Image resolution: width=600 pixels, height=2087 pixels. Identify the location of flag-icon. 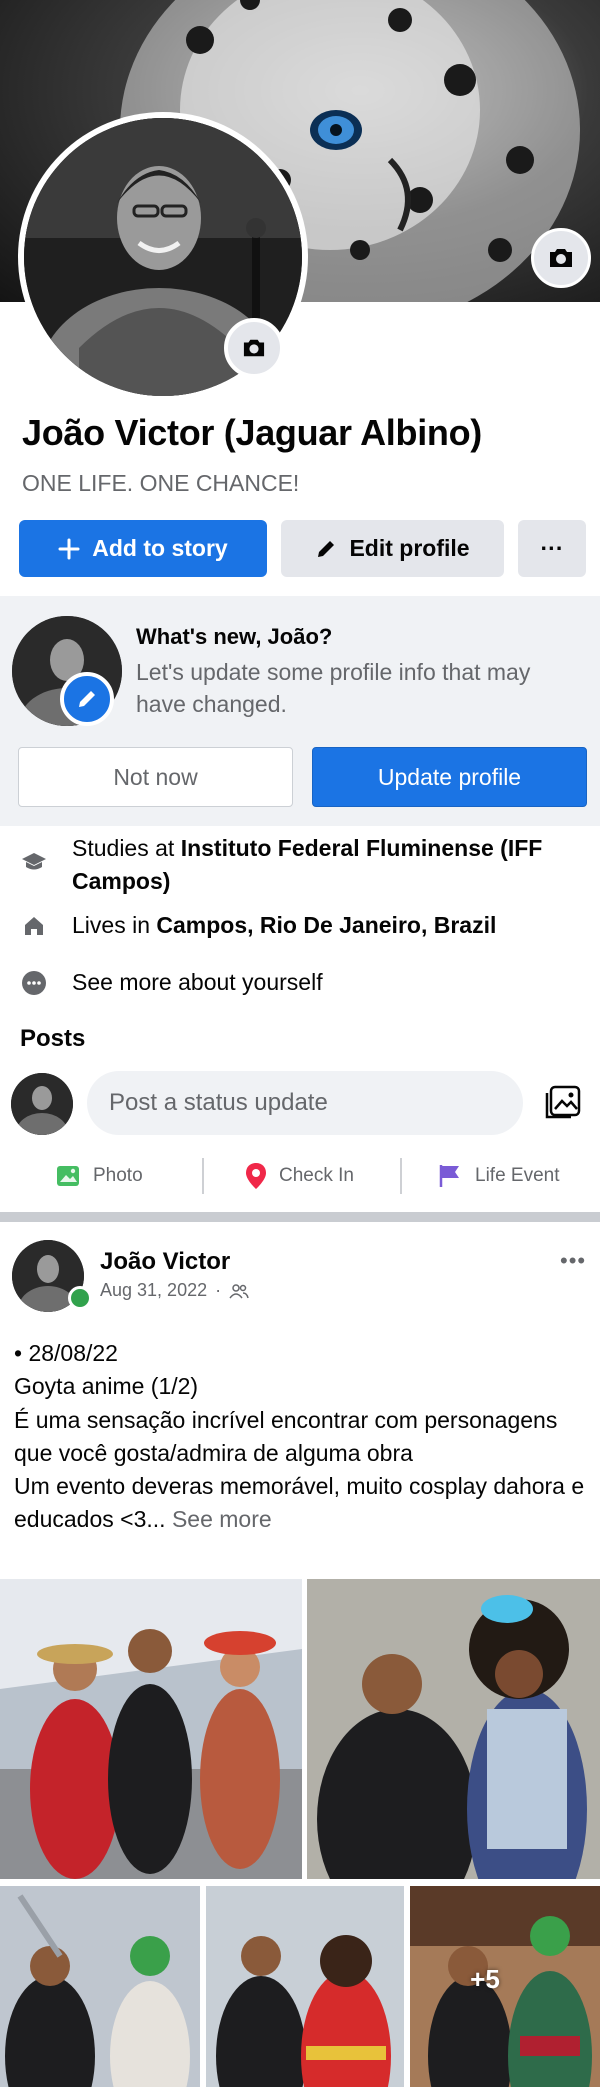
(449, 1176).